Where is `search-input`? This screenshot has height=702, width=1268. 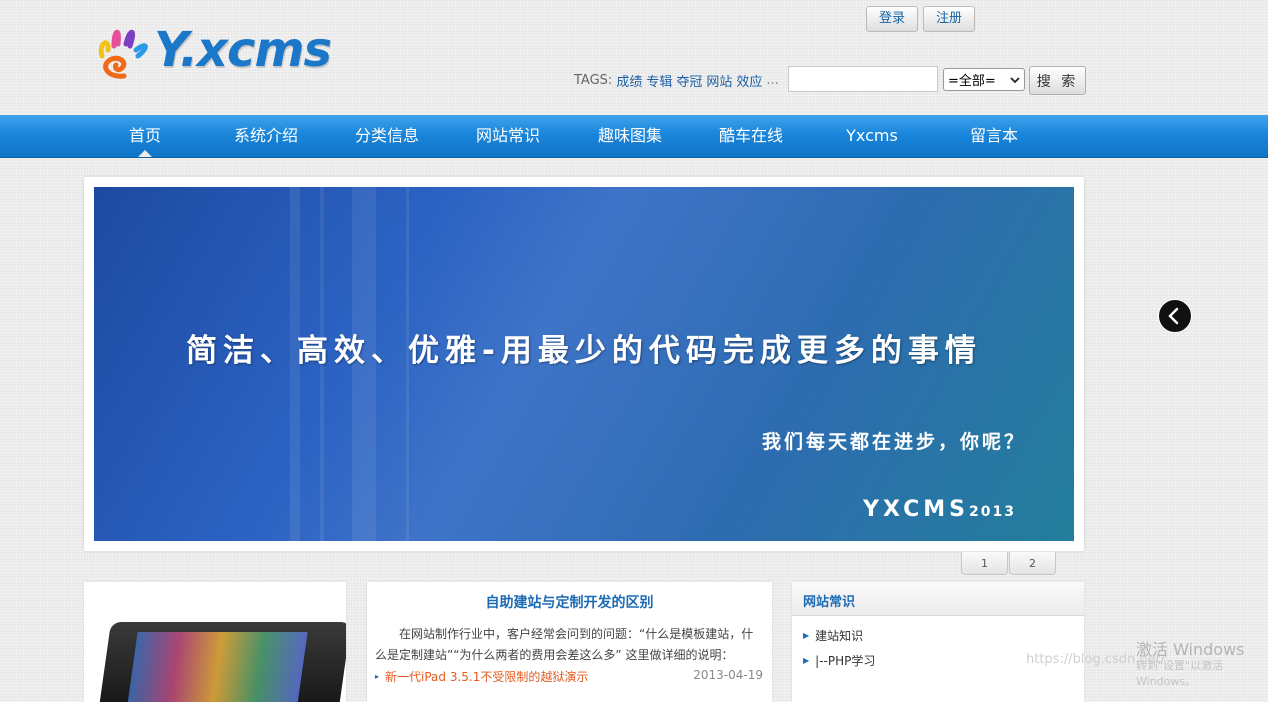
search-input is located at coordinates (863, 79).